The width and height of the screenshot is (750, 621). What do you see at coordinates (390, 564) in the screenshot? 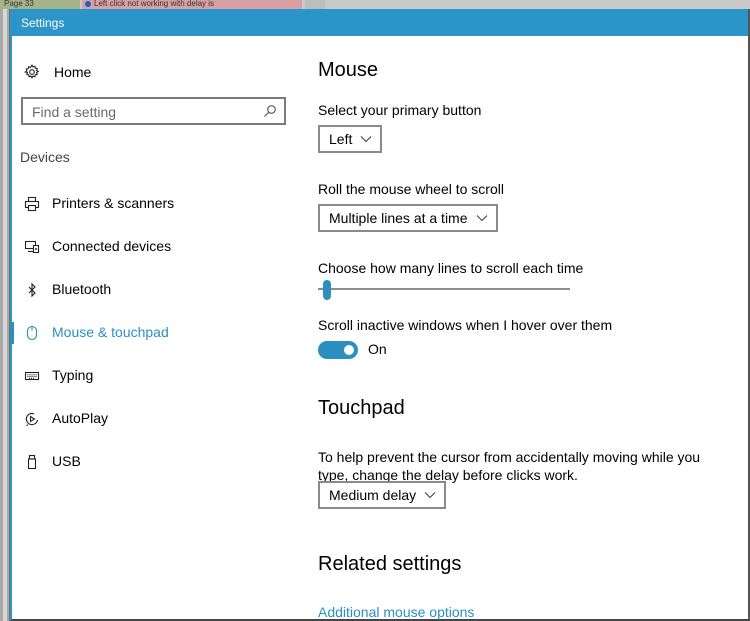
I see `related-settings-heading: Related settings` at bounding box center [390, 564].